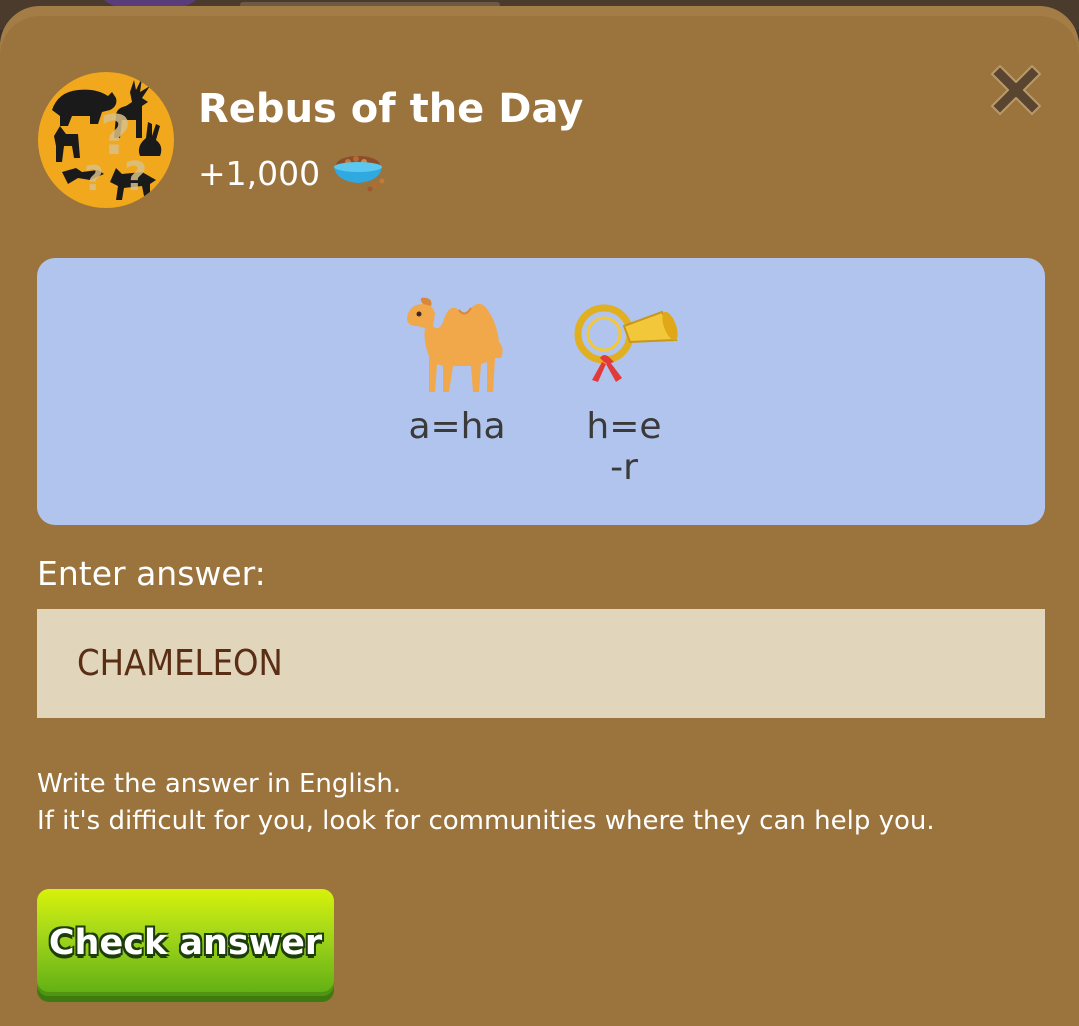  I want to click on close-icon, so click(1016, 90).